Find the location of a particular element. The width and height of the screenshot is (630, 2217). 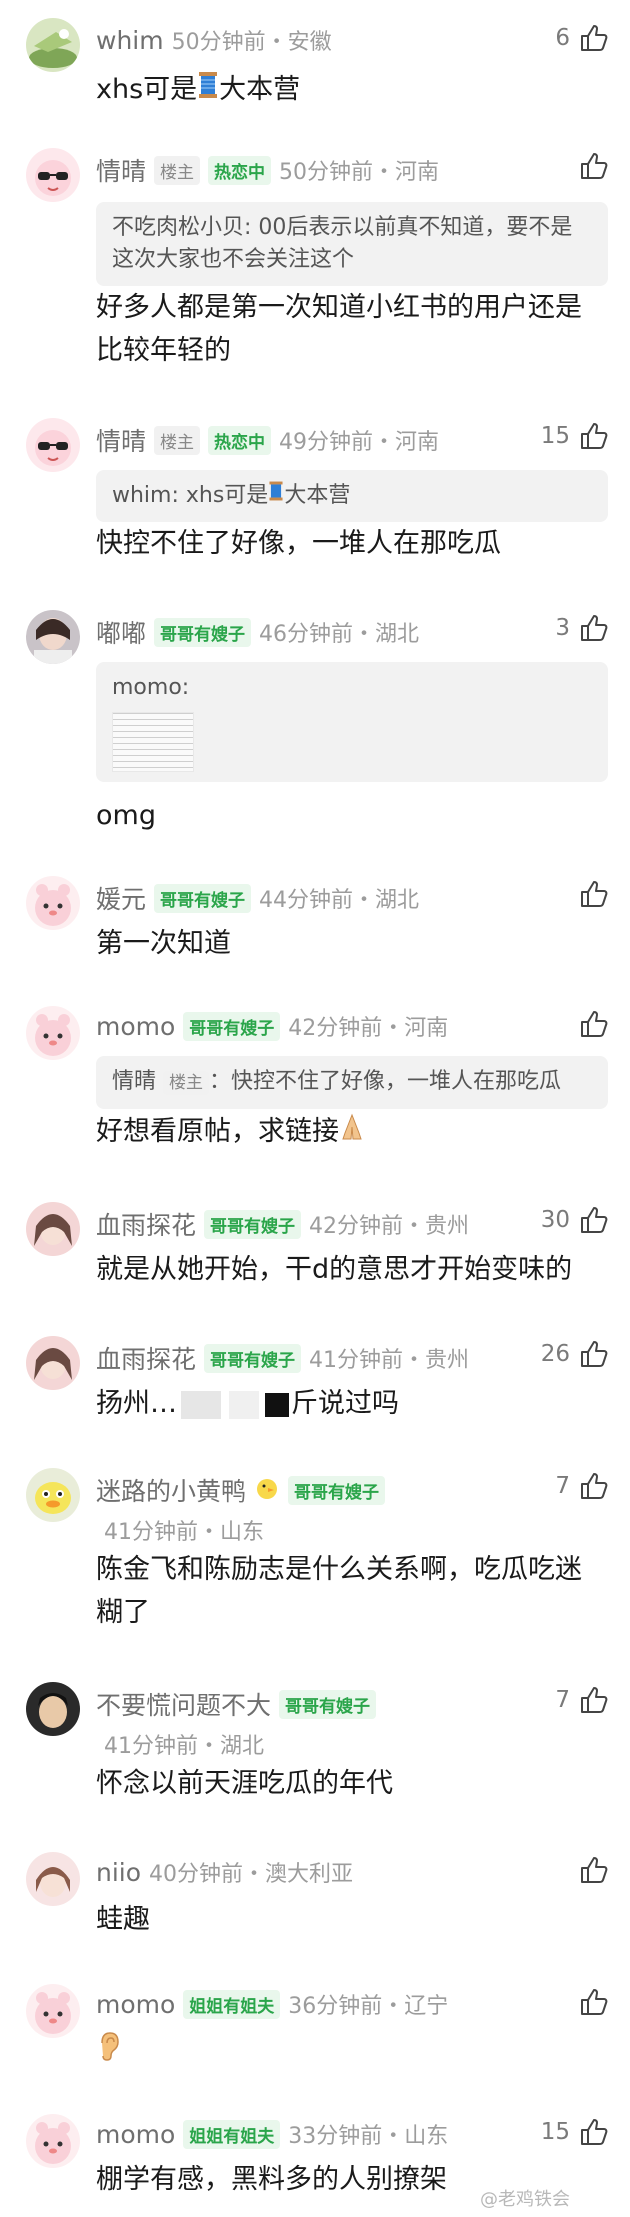

username: niio is located at coordinates (118, 1872).